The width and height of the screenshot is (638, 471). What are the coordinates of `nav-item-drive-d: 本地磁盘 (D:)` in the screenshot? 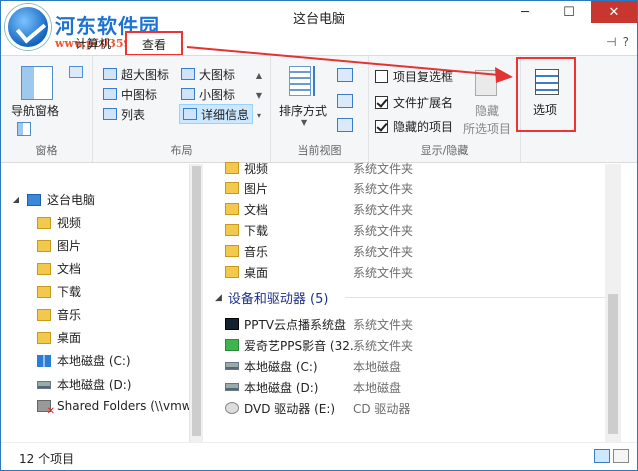 It's located at (84, 384).